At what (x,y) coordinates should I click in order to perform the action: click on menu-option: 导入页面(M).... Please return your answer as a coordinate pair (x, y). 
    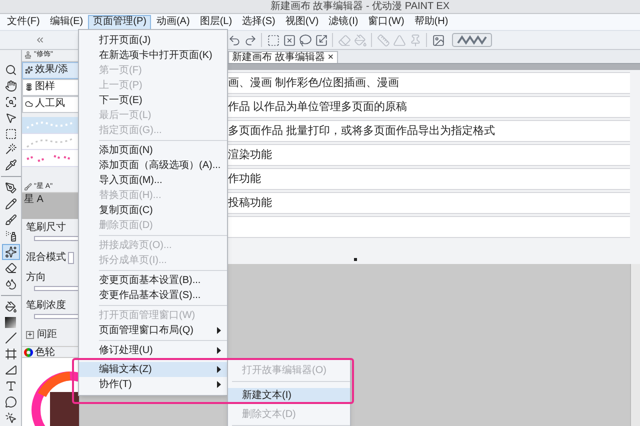
    Looking at the image, I should click on (153, 180).